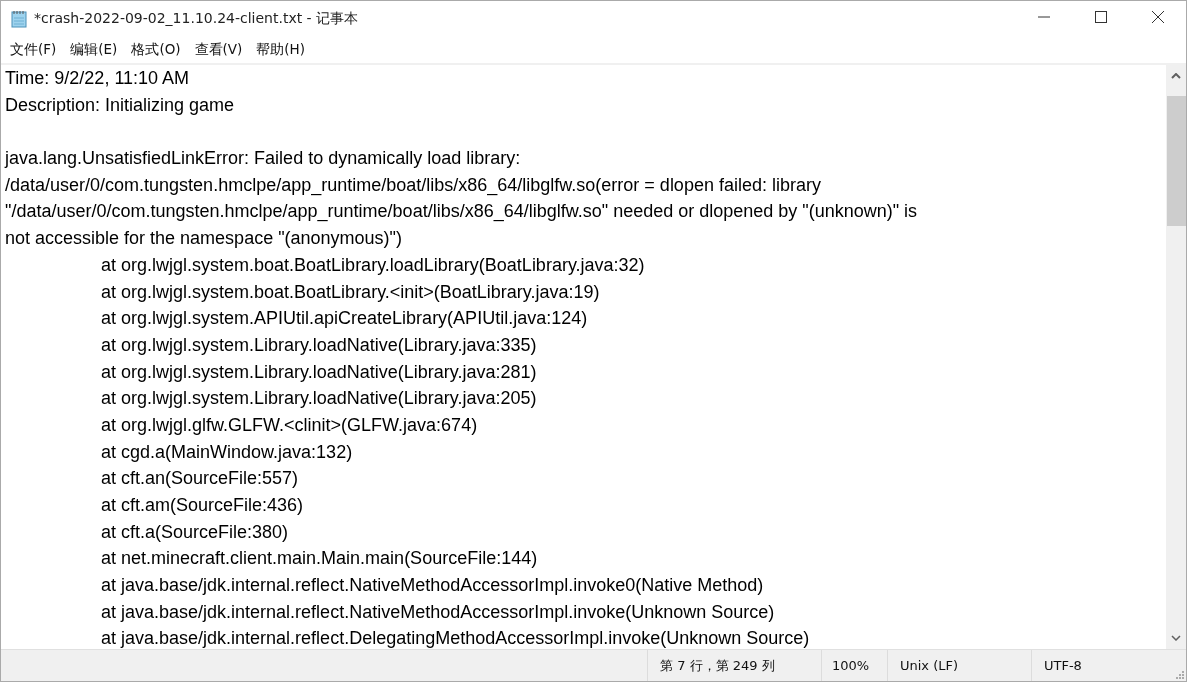  What do you see at coordinates (200, 479) in the screenshot?
I see `text-line: at cft.an(SourceFile:557)` at bounding box center [200, 479].